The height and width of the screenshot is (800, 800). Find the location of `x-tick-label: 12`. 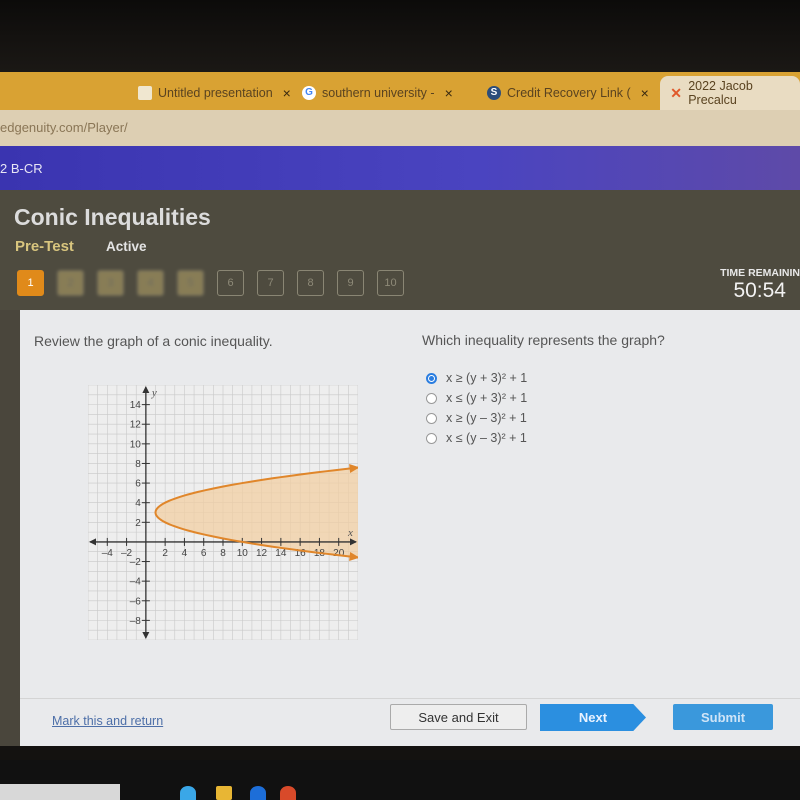

x-tick-label: 12 is located at coordinates (262, 553).